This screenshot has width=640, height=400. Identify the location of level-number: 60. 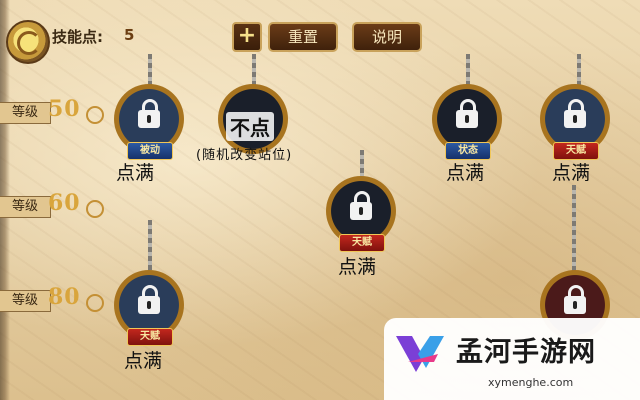
(76, 204).